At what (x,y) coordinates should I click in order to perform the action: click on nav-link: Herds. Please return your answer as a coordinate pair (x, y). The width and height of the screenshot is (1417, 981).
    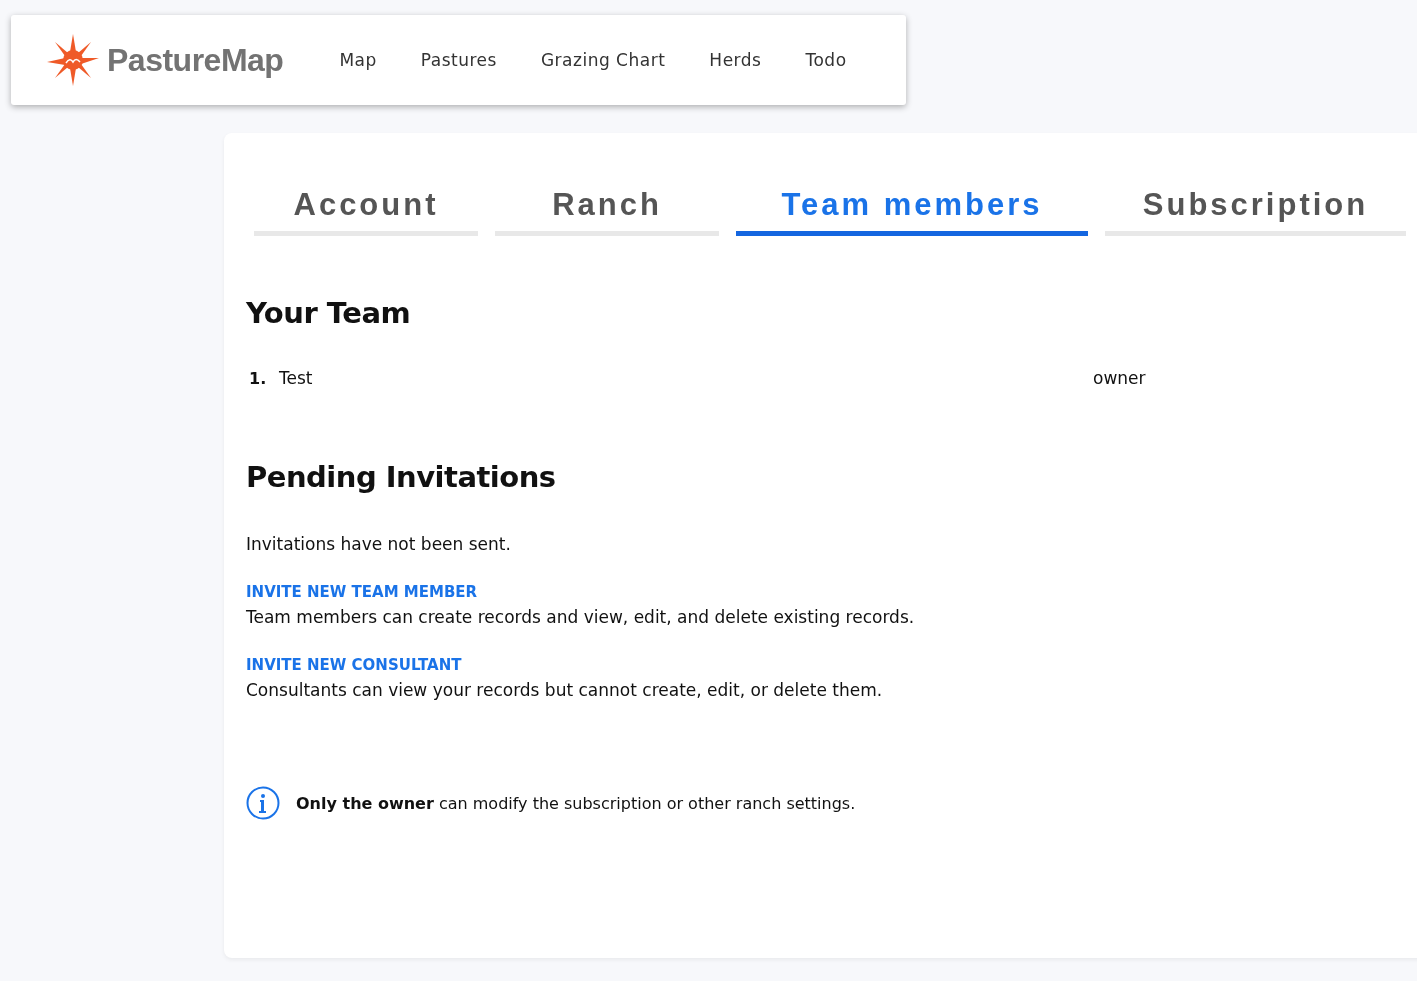
    Looking at the image, I should click on (735, 60).